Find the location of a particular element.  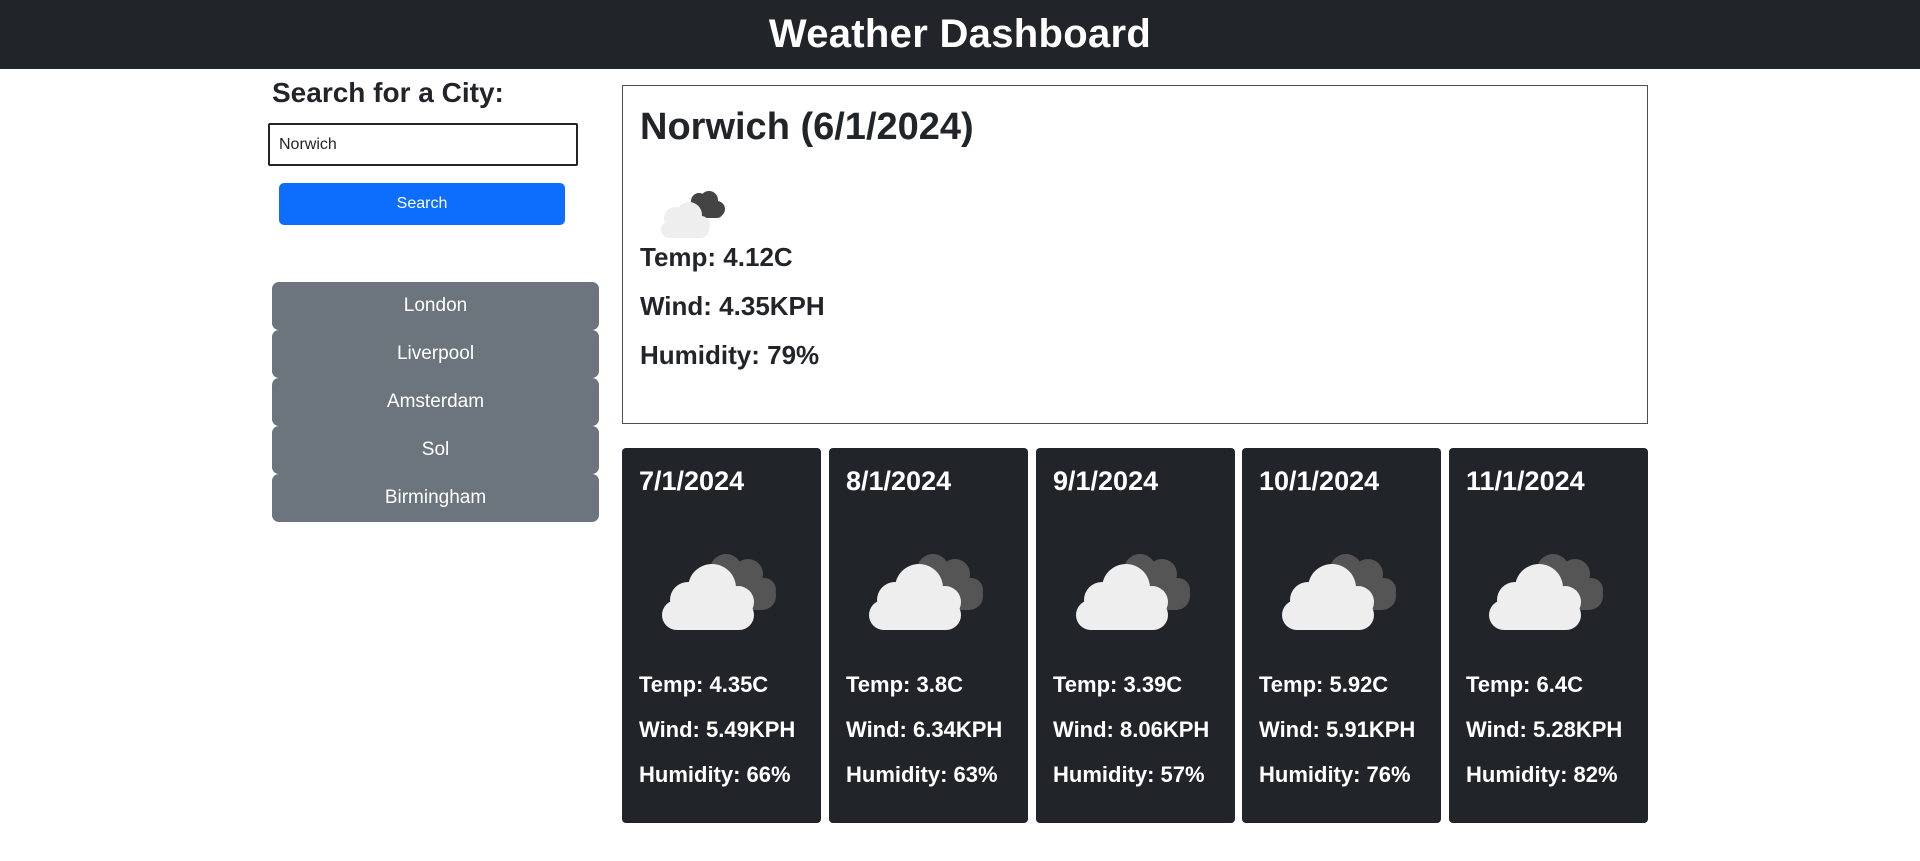

forecast-temp: Temp: 5.92C is located at coordinates (1324, 684).